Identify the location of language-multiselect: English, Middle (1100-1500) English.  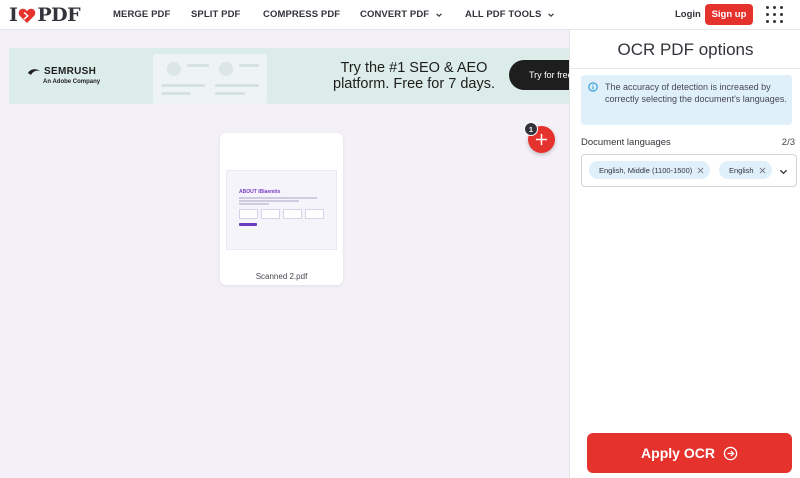
(689, 170).